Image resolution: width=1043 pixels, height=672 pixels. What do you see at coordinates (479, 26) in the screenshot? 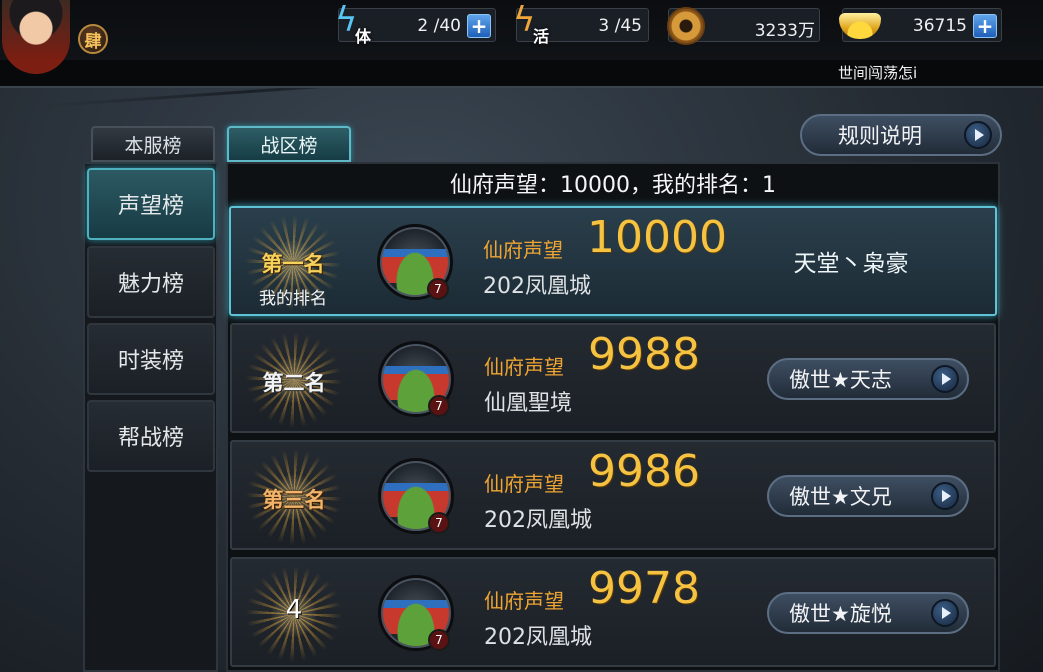
I see `add-stamina-button: +` at bounding box center [479, 26].